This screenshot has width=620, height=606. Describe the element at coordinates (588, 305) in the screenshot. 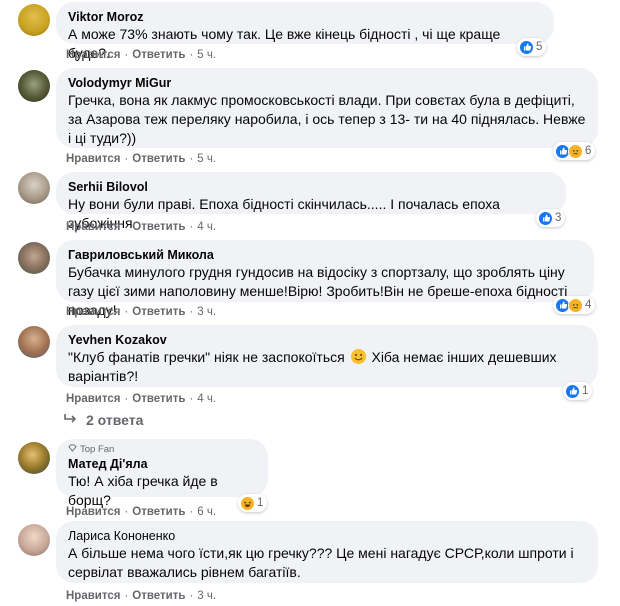

I see `reaction-number: 4` at that location.